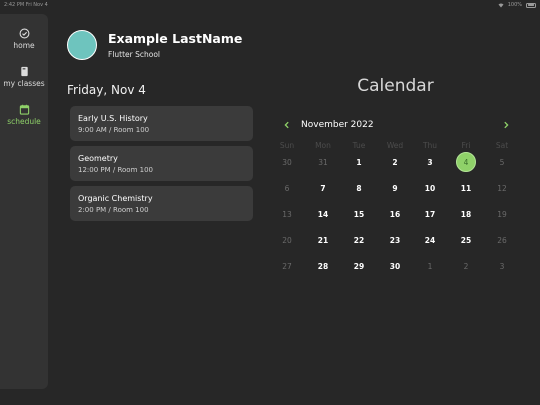  Describe the element at coordinates (115, 170) in the screenshot. I see `class-meta: 12:00 PM / Room 100` at that location.